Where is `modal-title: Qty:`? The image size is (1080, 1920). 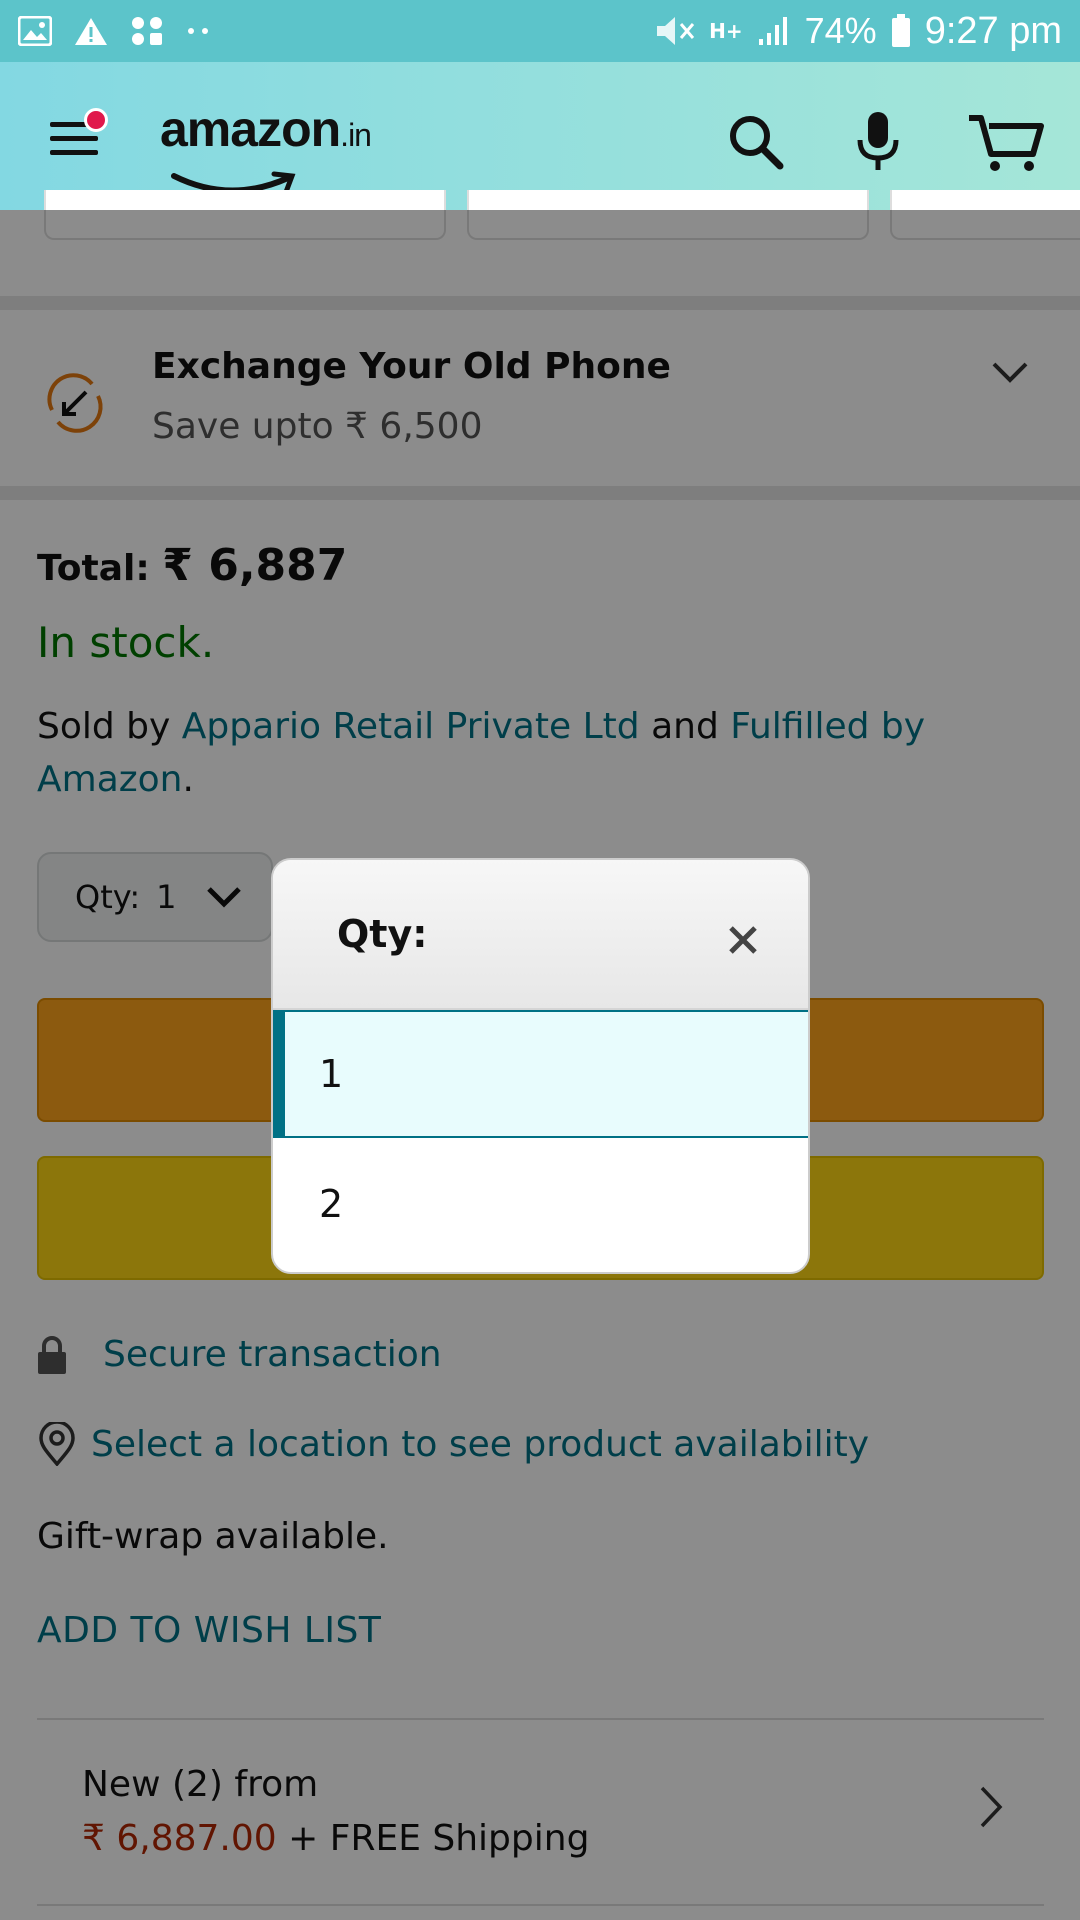
modal-title: Qty: is located at coordinates (382, 934).